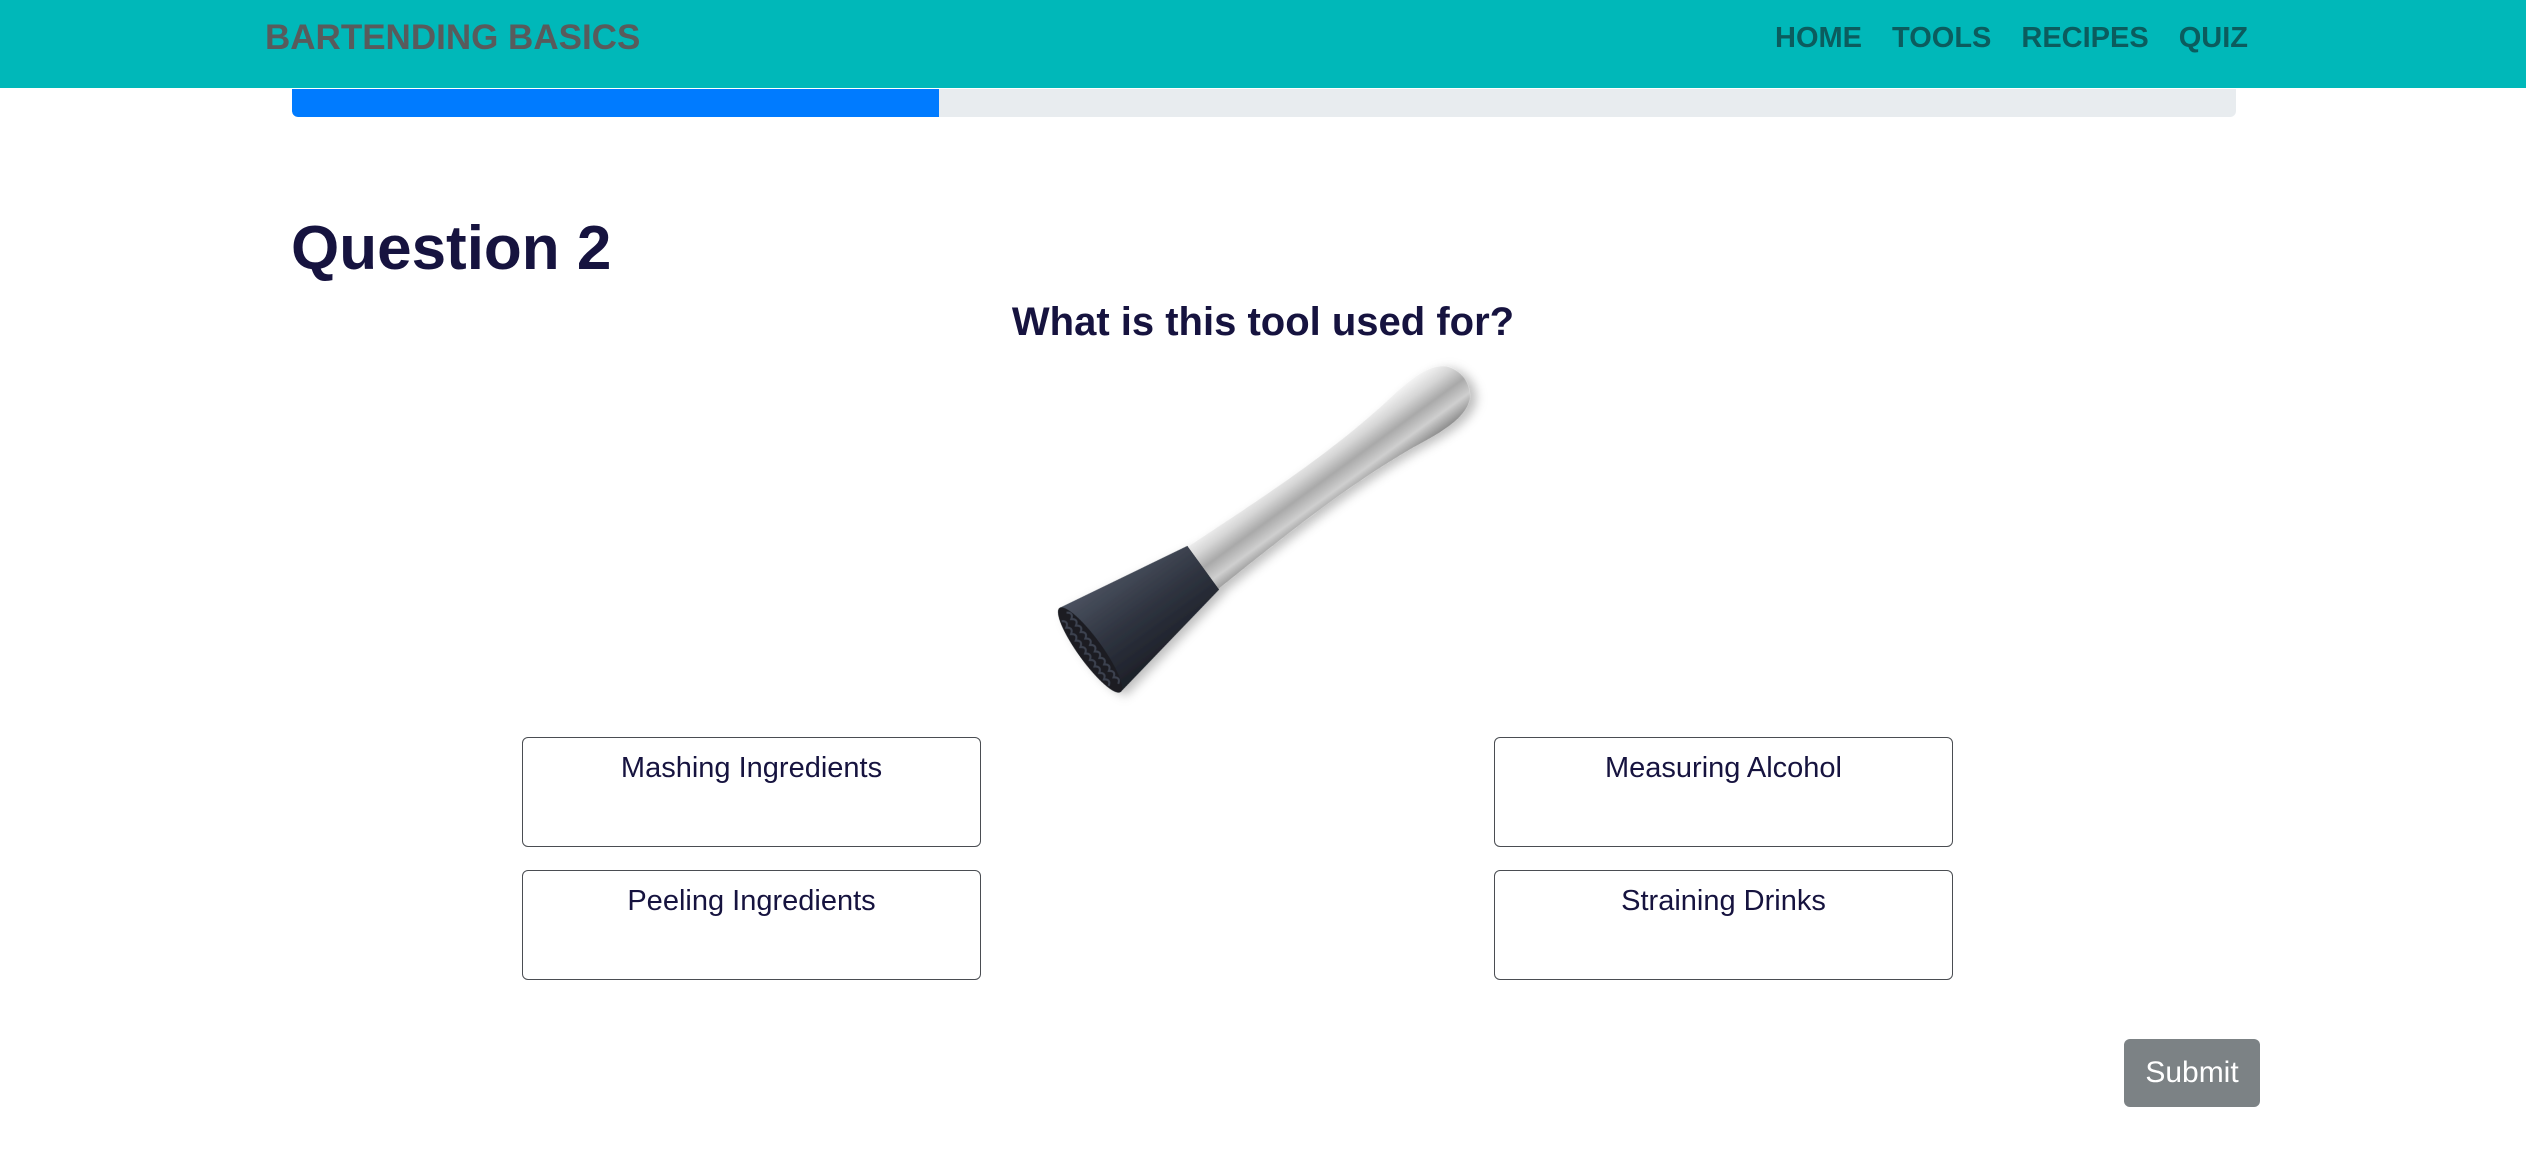 The width and height of the screenshot is (2526, 1154). What do you see at coordinates (2011, 38) in the screenshot?
I see `nav-links: HOME TOOLS RECIPES QUIZ` at bounding box center [2011, 38].